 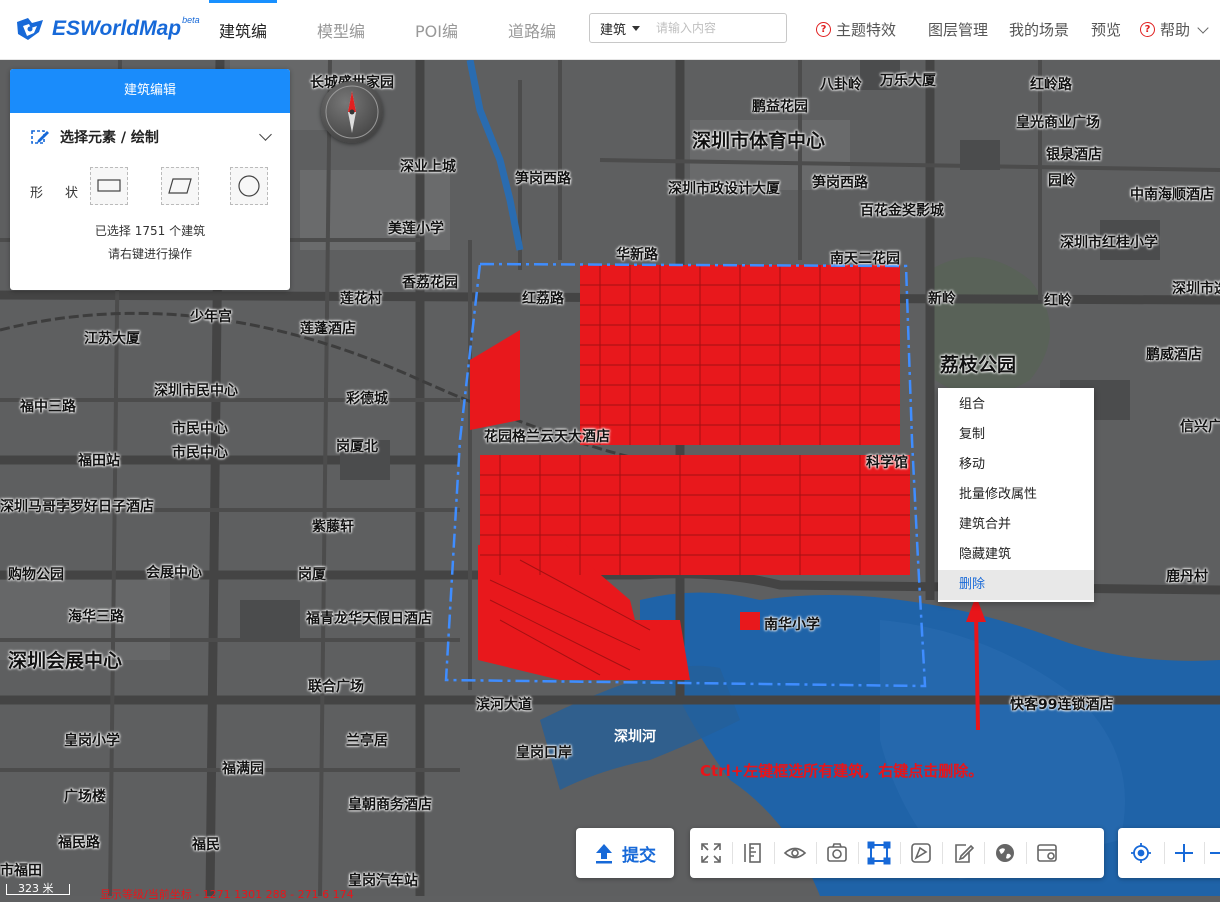 I want to click on rectangle-shape-button, so click(x=109, y=186).